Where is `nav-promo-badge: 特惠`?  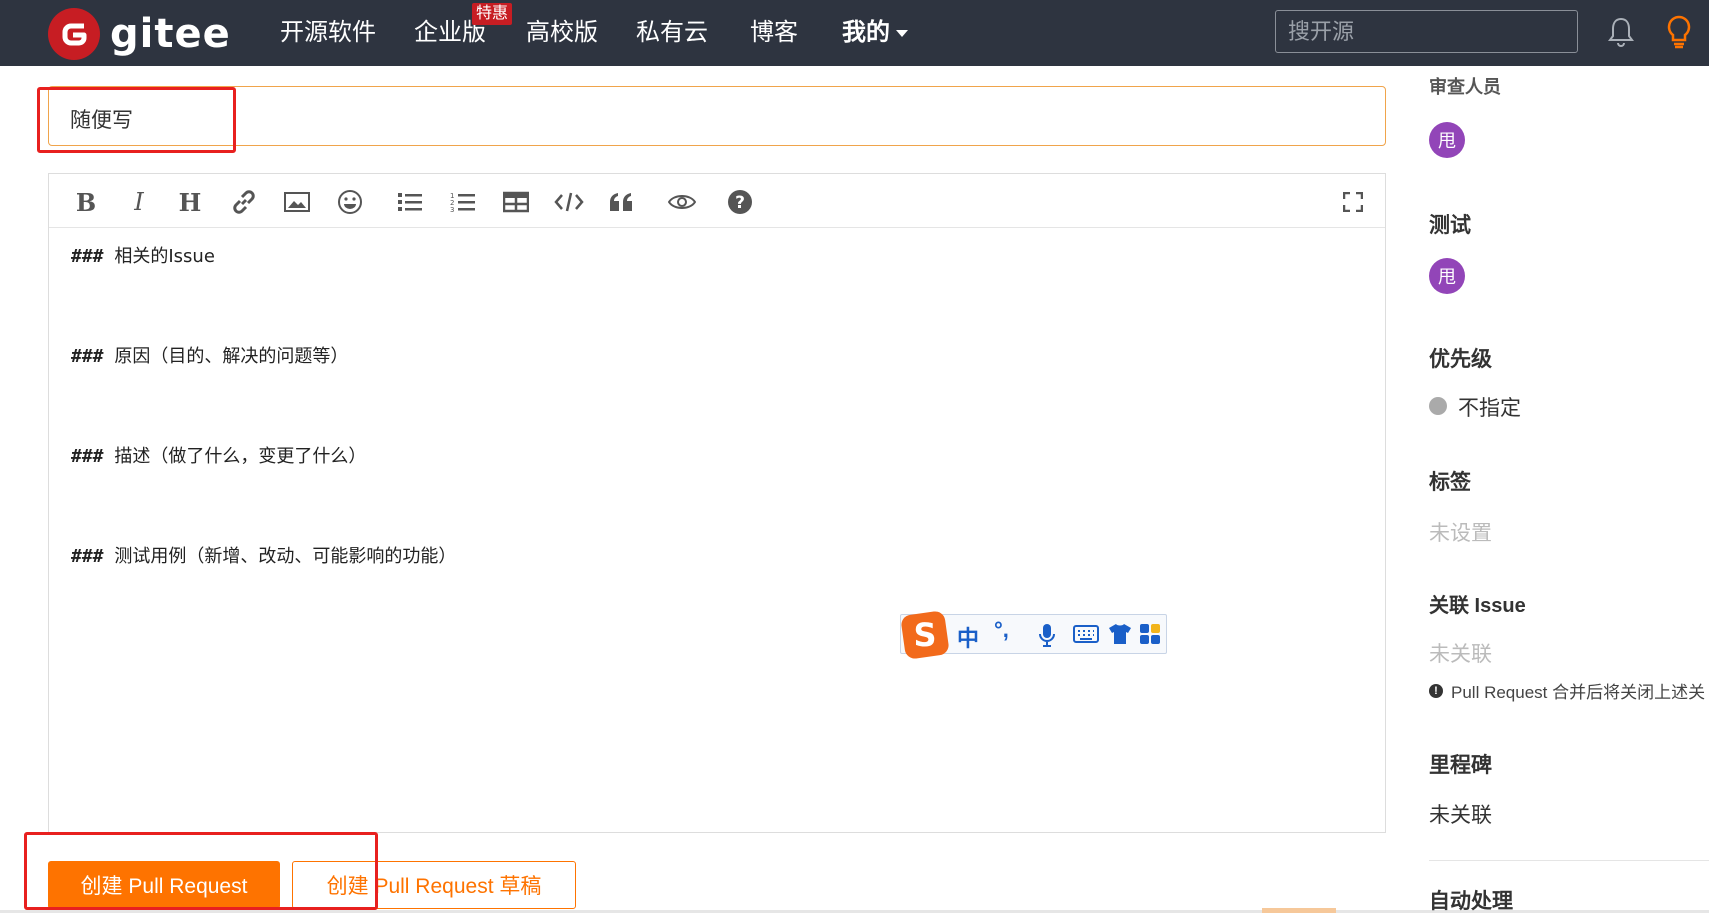
nav-promo-badge: 特惠 is located at coordinates (492, 14).